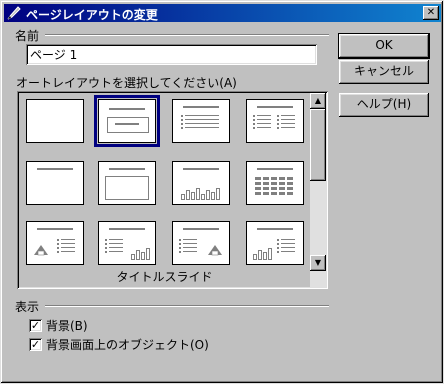 This screenshot has width=444, height=384. I want to click on layout-thumbnail-chart-bullets, so click(275, 243).